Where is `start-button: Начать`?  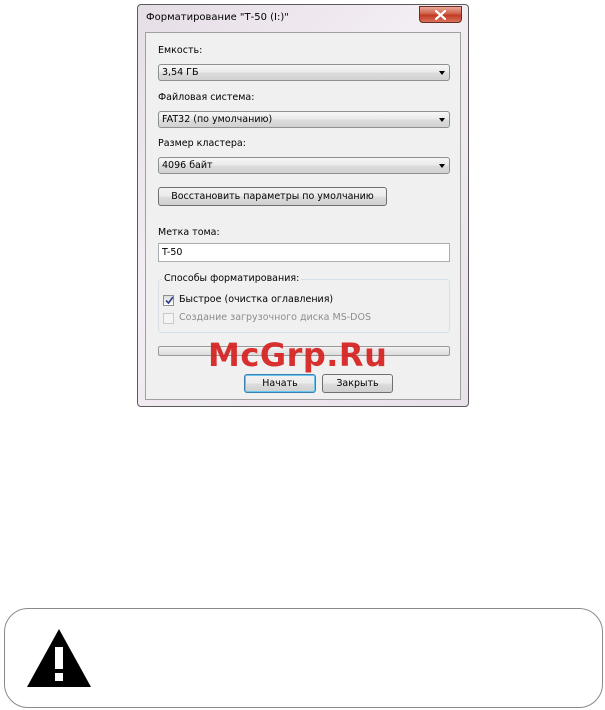 start-button: Начать is located at coordinates (280, 383).